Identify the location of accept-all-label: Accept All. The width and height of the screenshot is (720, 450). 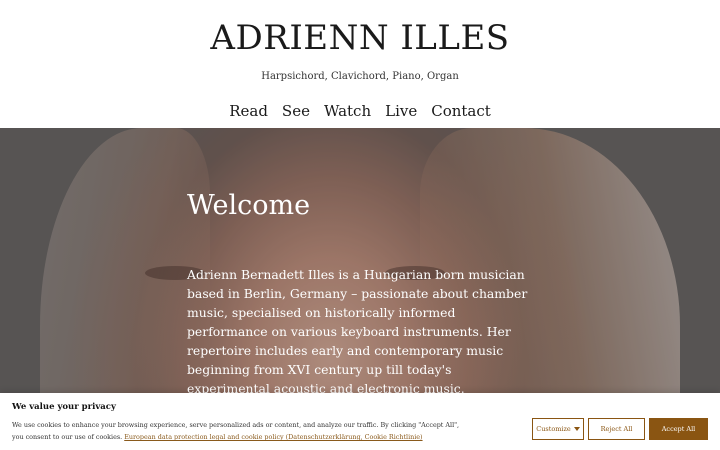
(678, 429).